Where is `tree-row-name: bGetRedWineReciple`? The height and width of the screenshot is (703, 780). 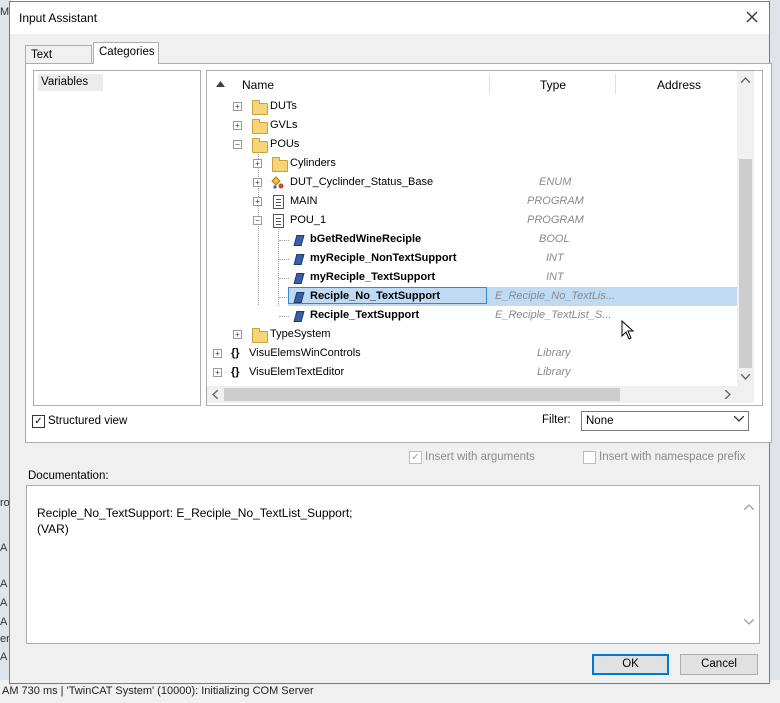 tree-row-name: bGetRedWineReciple is located at coordinates (366, 239).